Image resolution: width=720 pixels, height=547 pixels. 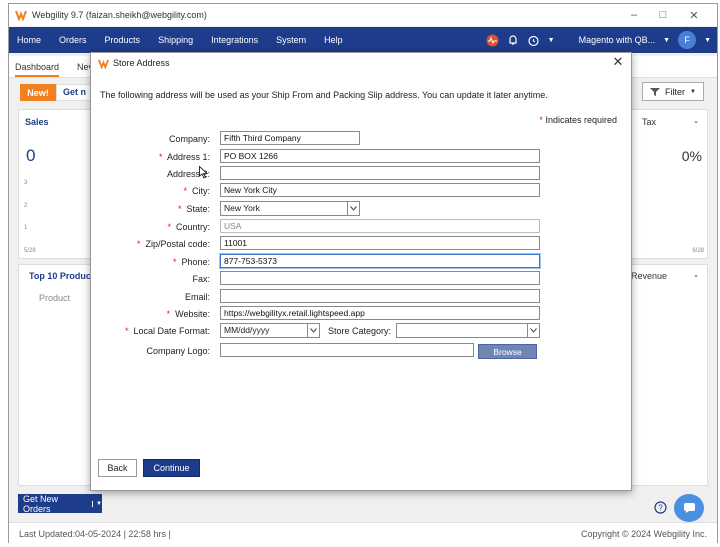 I want to click on website-field: https://webgilityx.retail.lightspeed.app, so click(x=380, y=313).